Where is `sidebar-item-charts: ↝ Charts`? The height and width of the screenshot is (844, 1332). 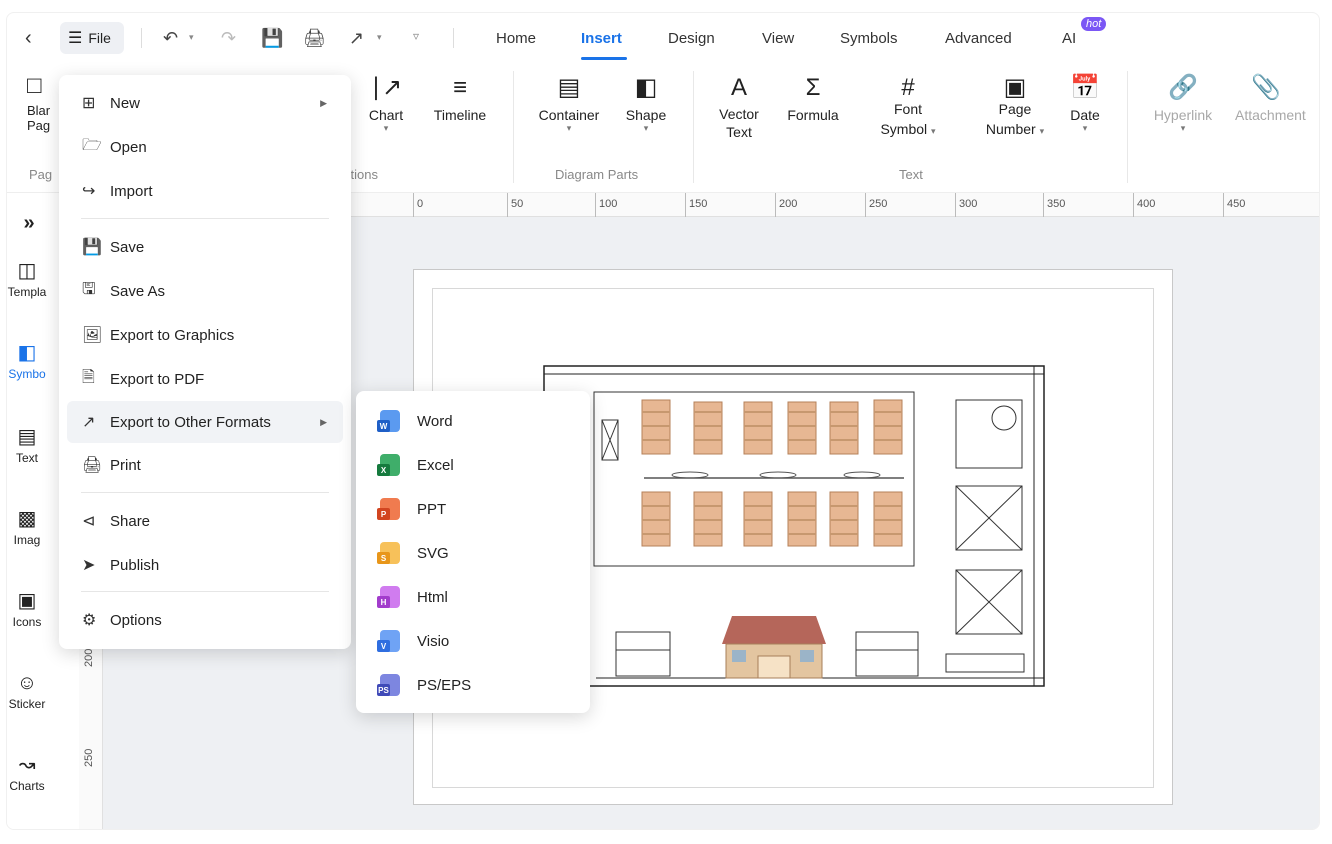
sidebar-item-charts: ↝ Charts is located at coordinates (35, 772).